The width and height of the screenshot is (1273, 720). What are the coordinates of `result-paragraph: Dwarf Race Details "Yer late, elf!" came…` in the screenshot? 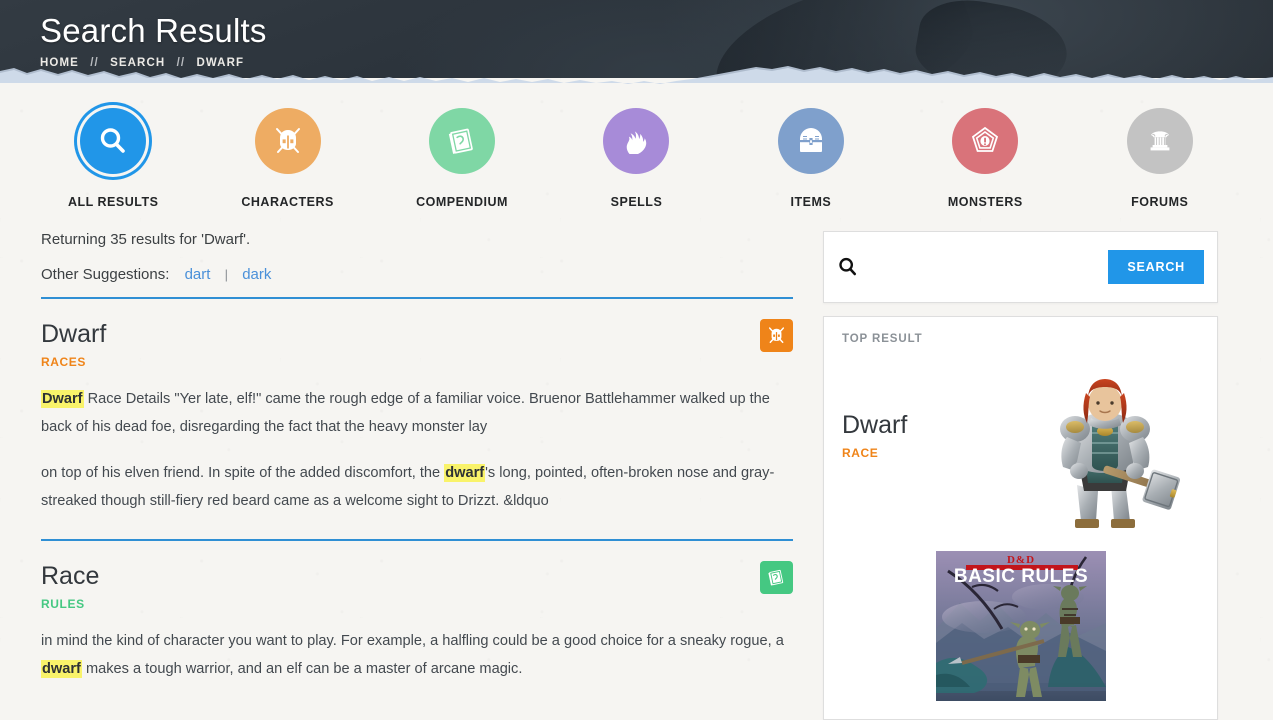 It's located at (417, 413).